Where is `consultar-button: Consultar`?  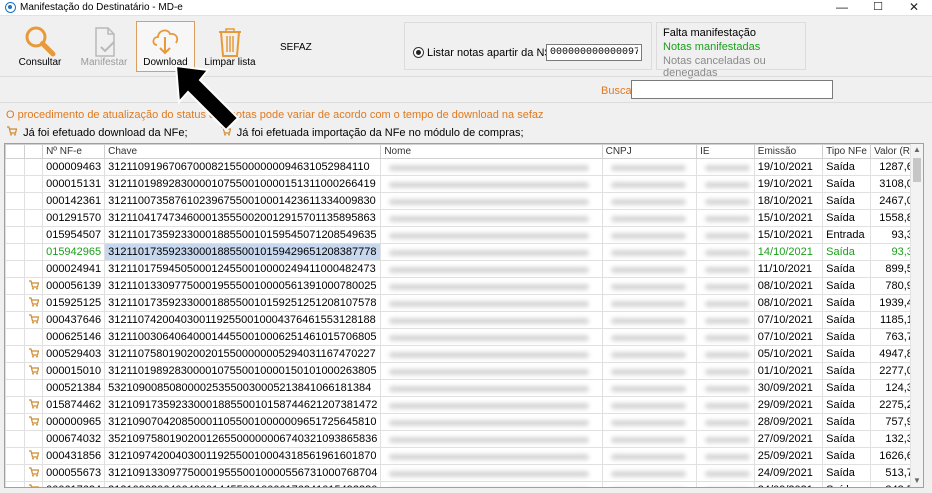 consultar-button: Consultar is located at coordinates (40, 46).